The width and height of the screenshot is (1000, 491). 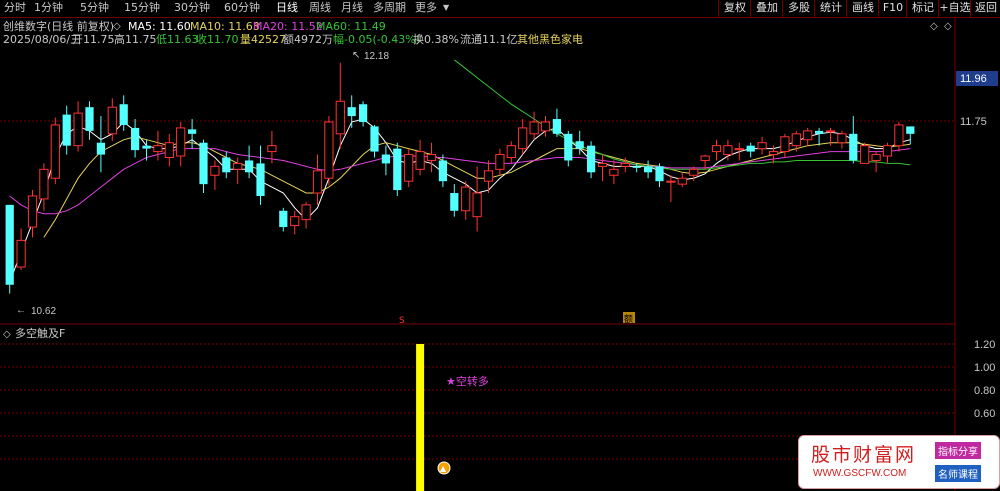 What do you see at coordinates (467, 381) in the screenshot?
I see `signal-text: ★空转多` at bounding box center [467, 381].